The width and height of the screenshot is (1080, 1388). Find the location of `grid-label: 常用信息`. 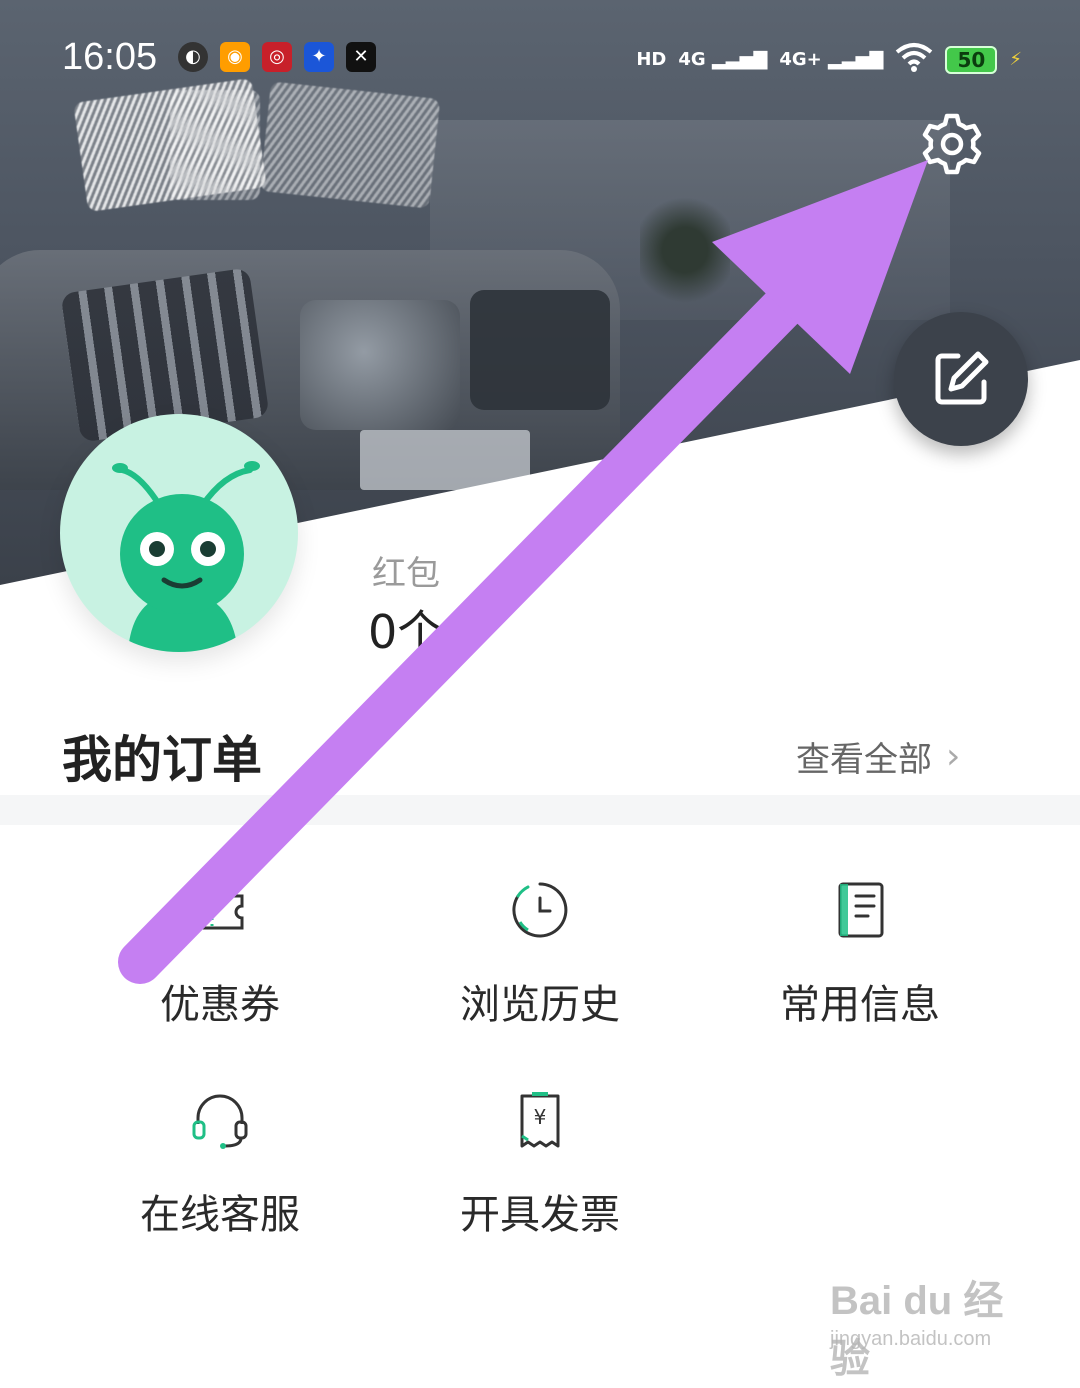

grid-label: 常用信息 is located at coordinates (860, 1005).